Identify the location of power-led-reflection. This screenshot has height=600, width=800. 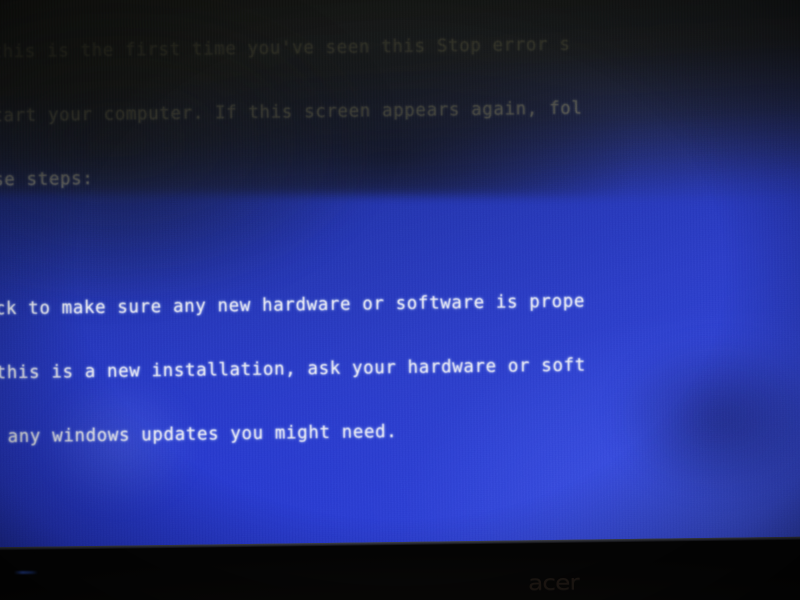
(26, 572).